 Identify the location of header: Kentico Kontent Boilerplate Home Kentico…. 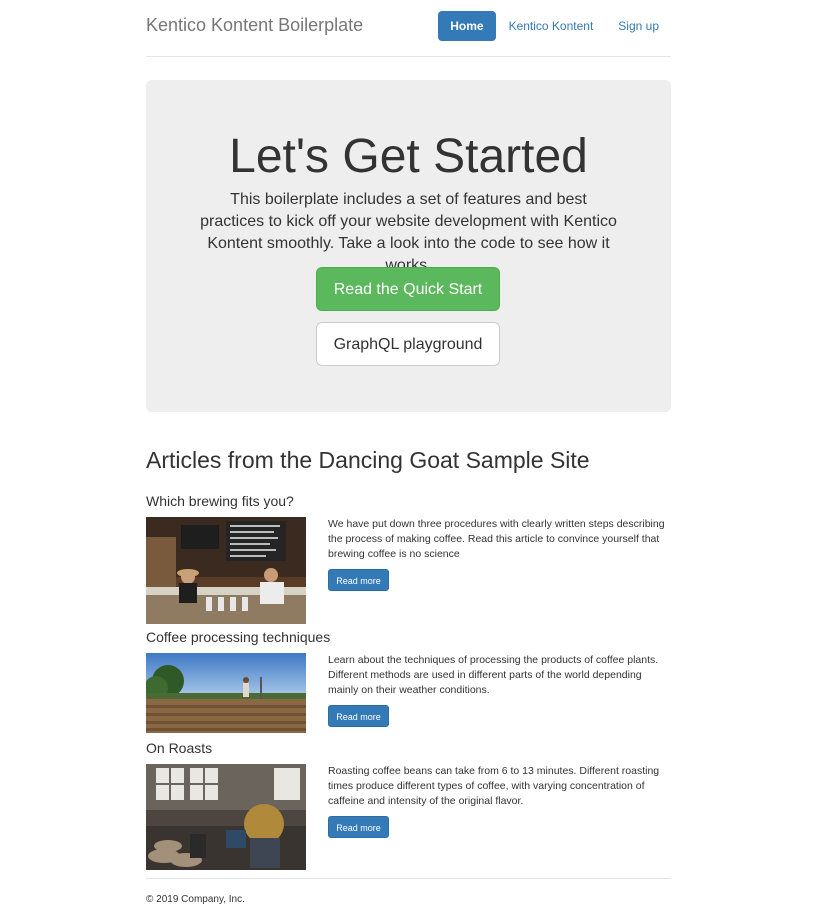
(408, 28).